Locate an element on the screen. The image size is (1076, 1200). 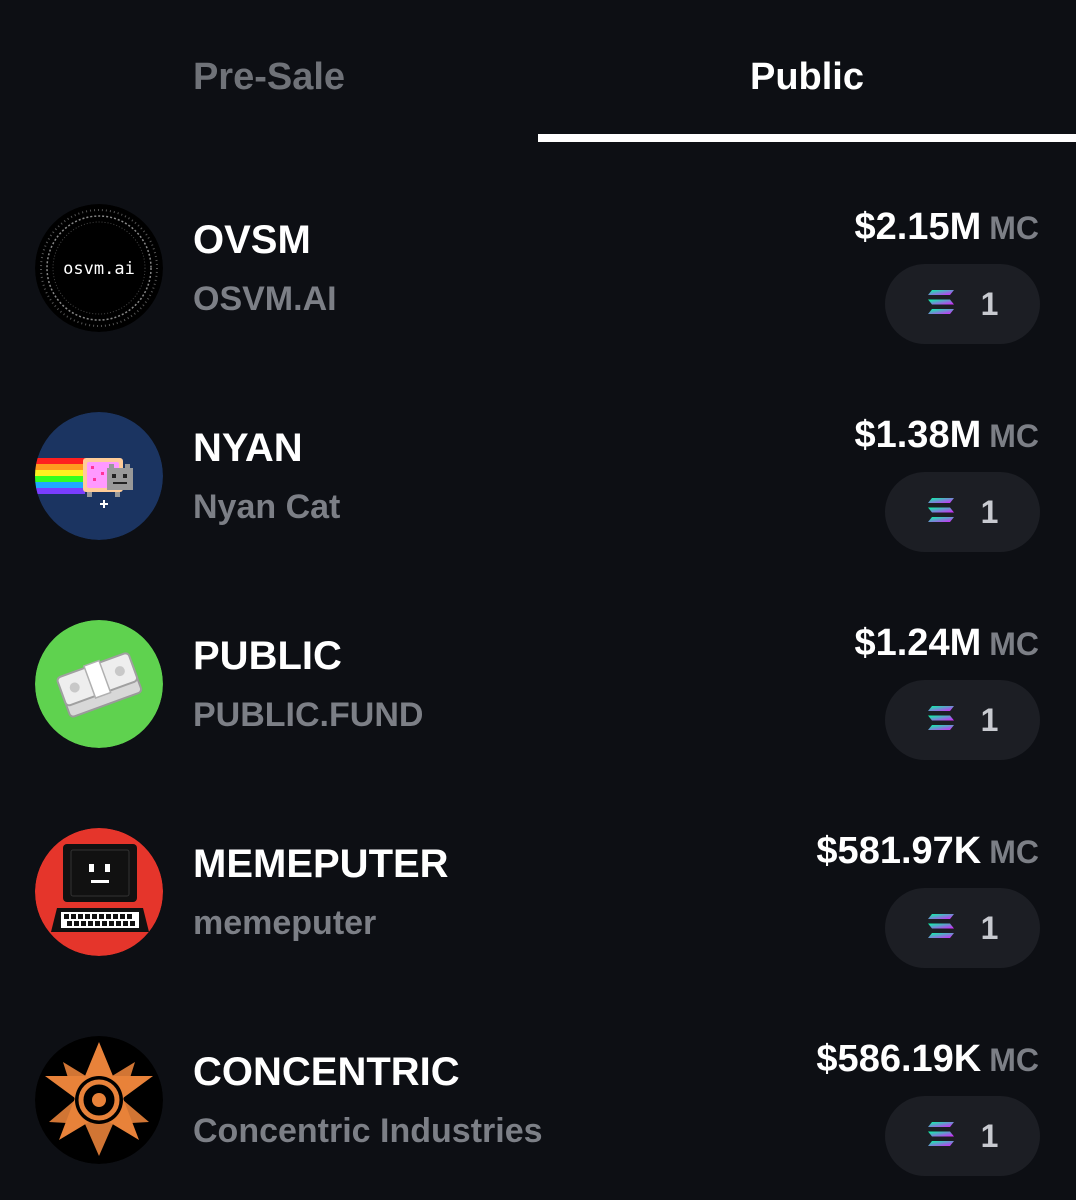
market-cap: $581.97K MC is located at coordinates (927, 851).